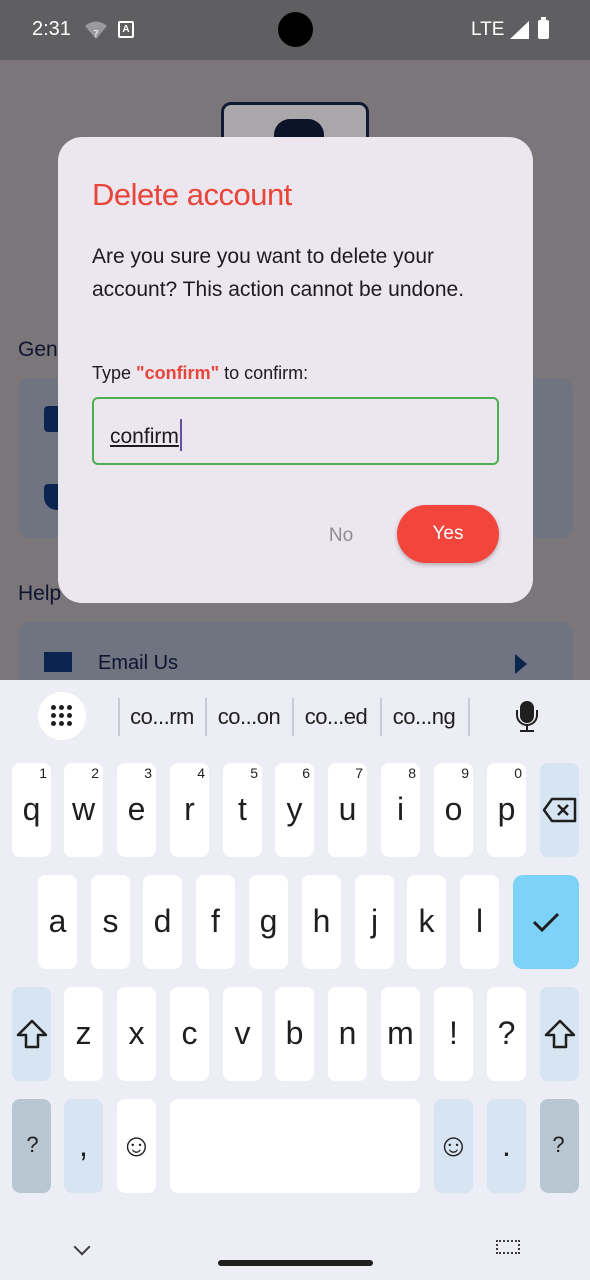  I want to click on enter-key, so click(546, 922).